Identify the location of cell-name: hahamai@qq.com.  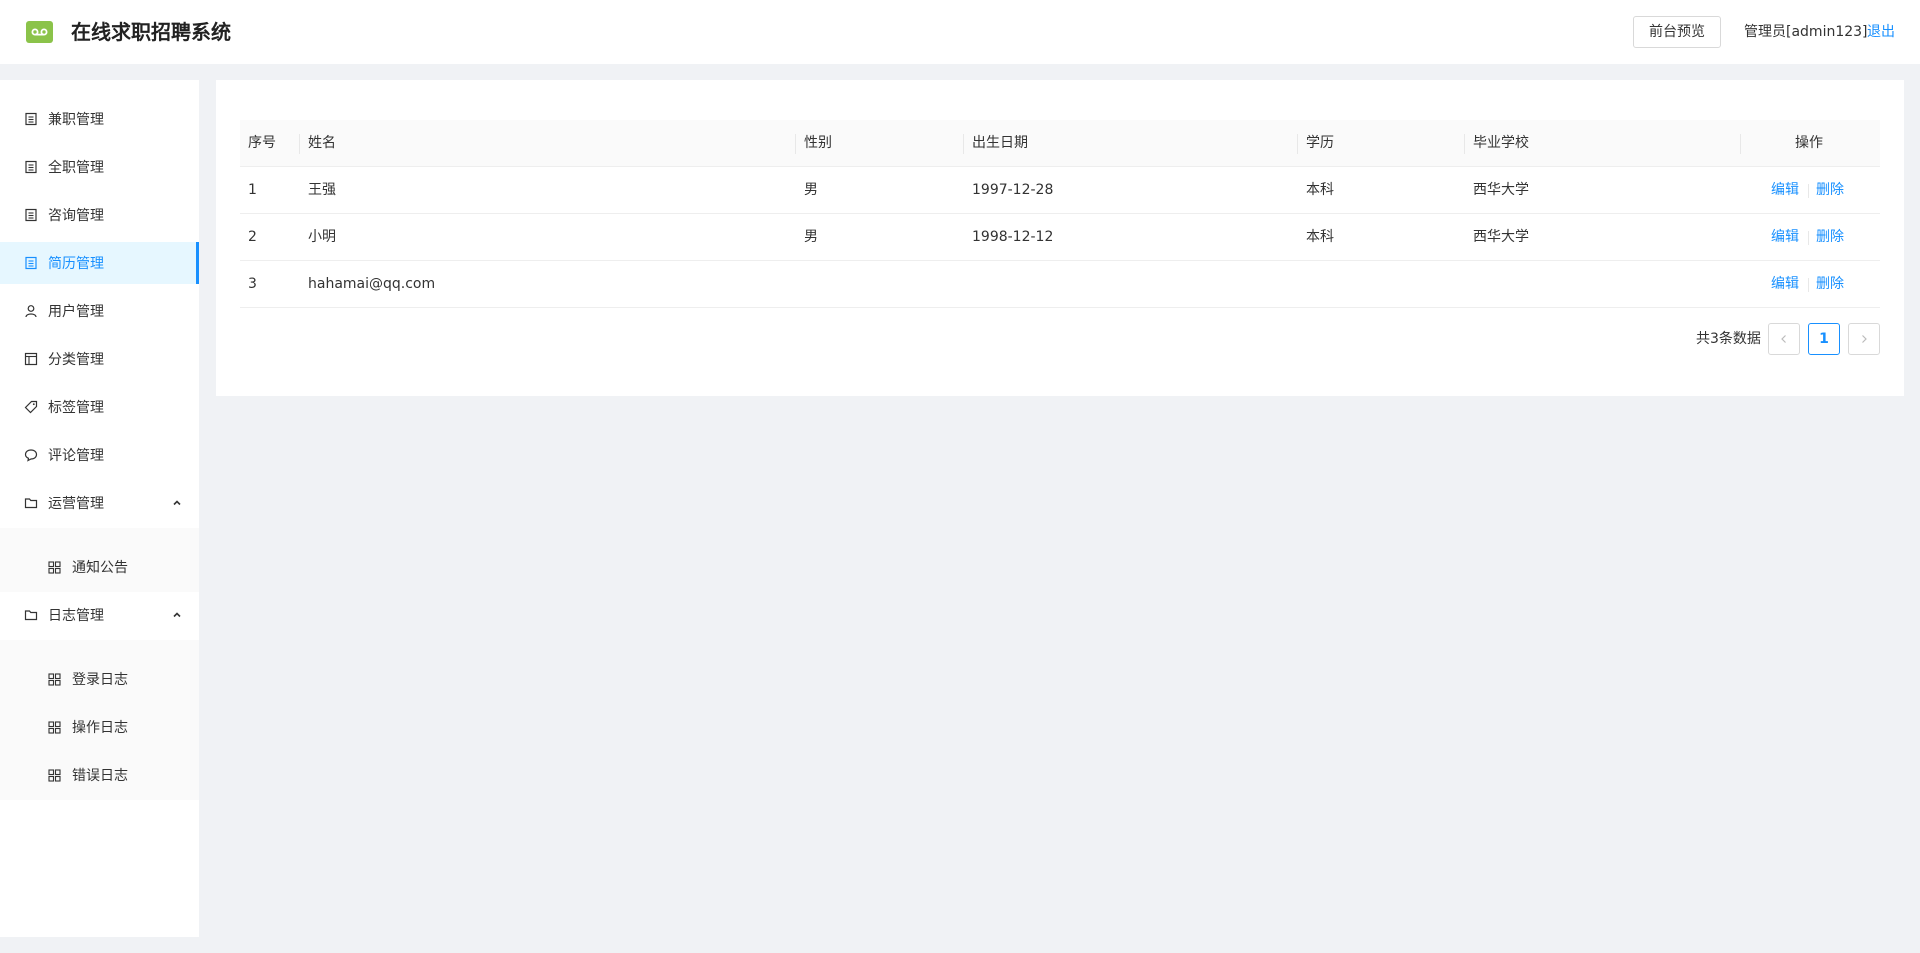
(372, 284).